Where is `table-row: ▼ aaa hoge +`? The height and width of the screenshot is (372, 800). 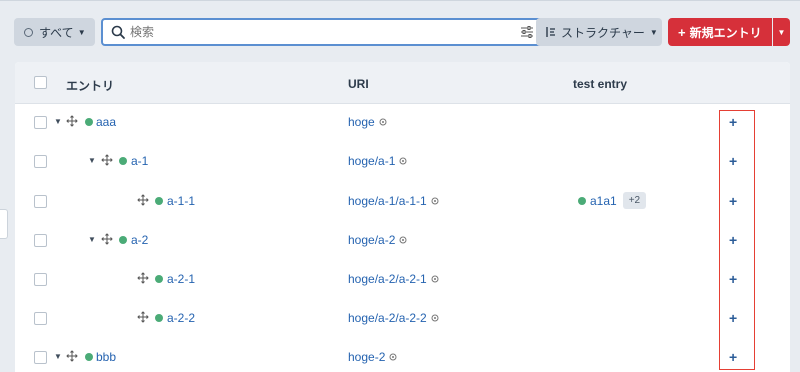 table-row: ▼ aaa hoge + is located at coordinates (402, 124).